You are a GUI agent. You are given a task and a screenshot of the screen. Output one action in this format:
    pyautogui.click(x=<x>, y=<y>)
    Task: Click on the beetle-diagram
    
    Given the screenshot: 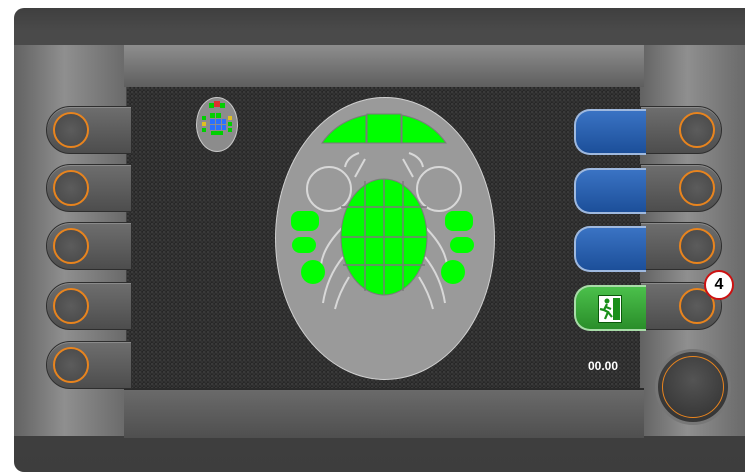 What is the action you would take?
    pyautogui.click(x=382, y=211)
    